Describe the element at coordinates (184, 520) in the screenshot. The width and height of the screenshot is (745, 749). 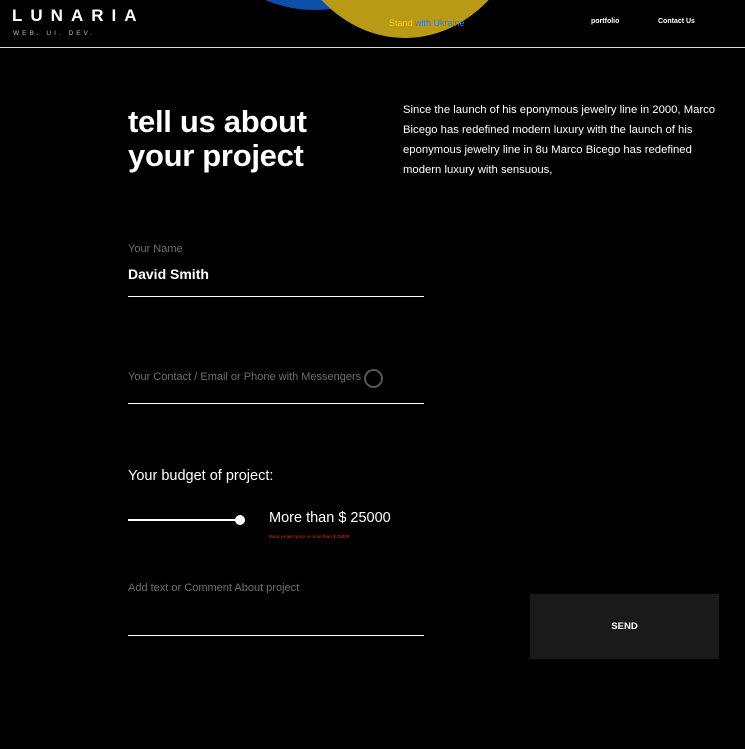
I see `budget-slider-track` at that location.